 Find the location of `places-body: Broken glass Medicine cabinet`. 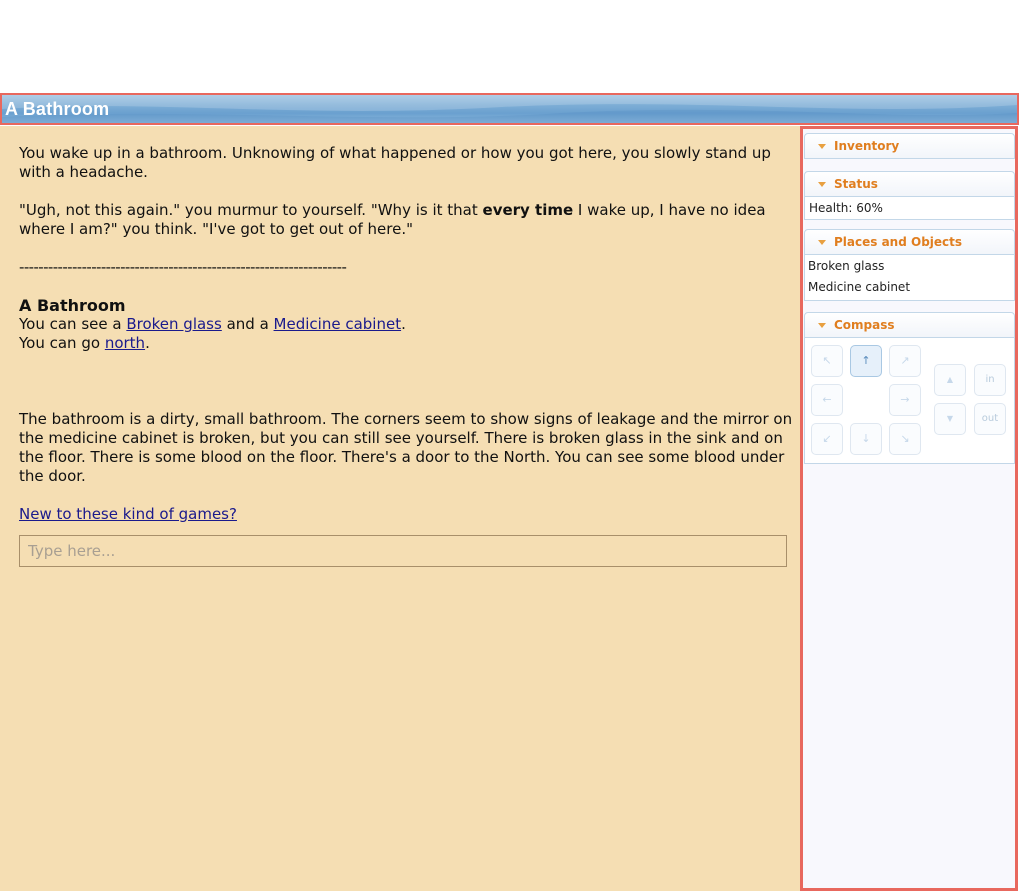

places-body: Broken glass Medicine cabinet is located at coordinates (909, 278).